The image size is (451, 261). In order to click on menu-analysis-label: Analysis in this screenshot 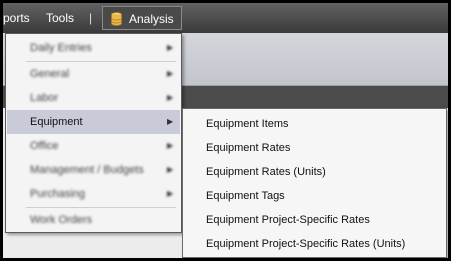, I will do `click(151, 19)`.